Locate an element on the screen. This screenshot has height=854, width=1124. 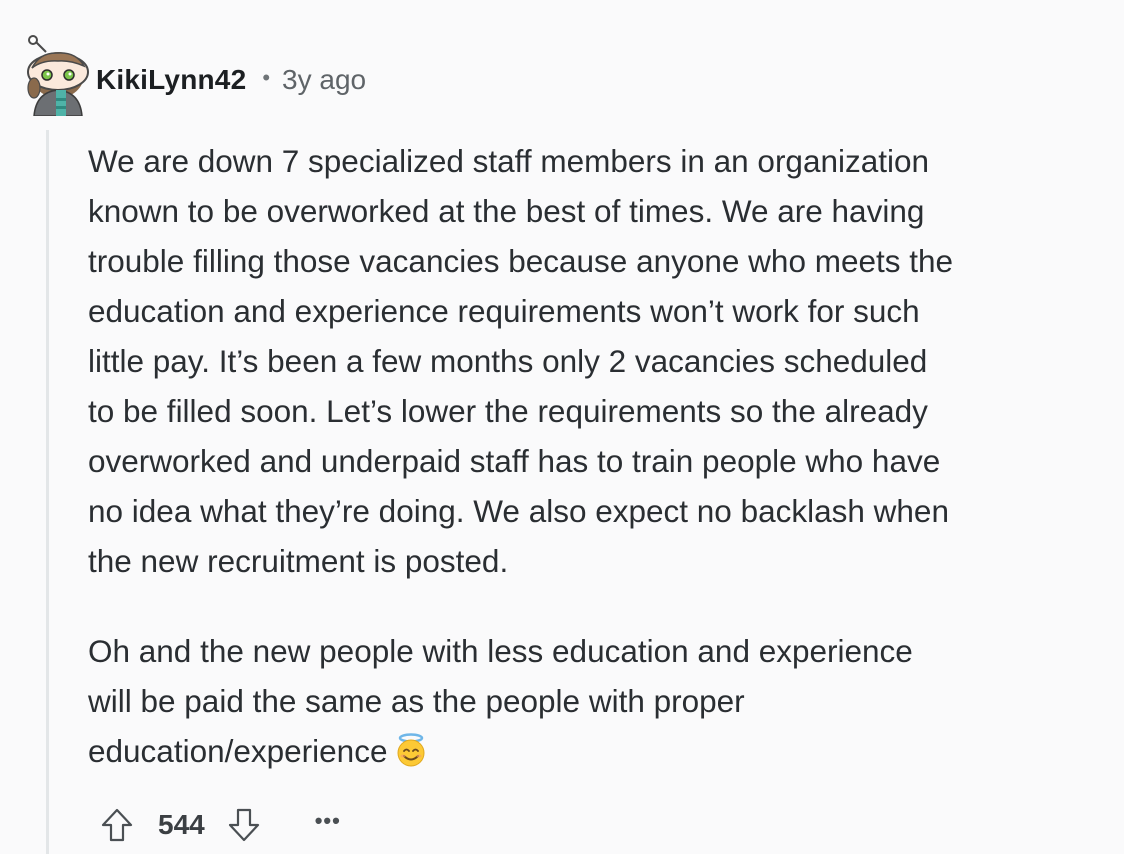
downvote-arrow-icon is located at coordinates (243, 825).